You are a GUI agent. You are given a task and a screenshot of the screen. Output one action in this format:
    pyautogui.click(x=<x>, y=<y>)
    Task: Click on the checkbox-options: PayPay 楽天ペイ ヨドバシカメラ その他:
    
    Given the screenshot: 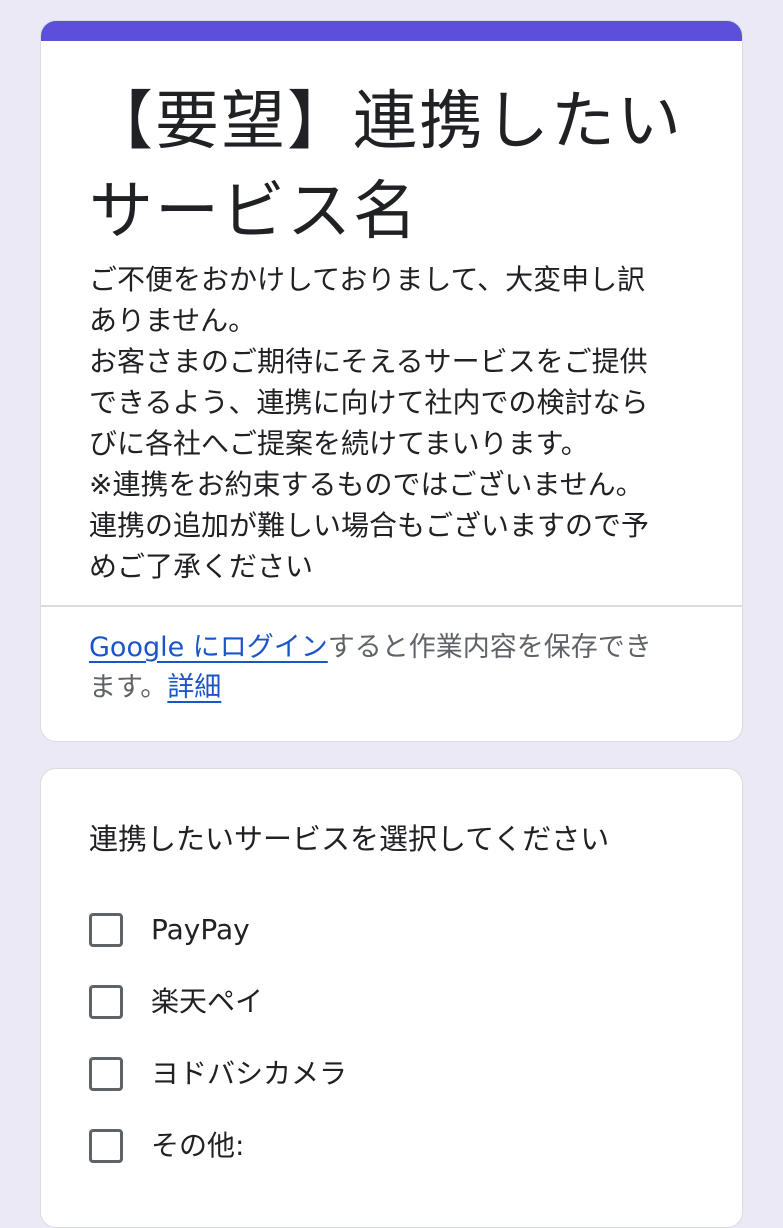 What is the action you would take?
    pyautogui.click(x=218, y=1051)
    